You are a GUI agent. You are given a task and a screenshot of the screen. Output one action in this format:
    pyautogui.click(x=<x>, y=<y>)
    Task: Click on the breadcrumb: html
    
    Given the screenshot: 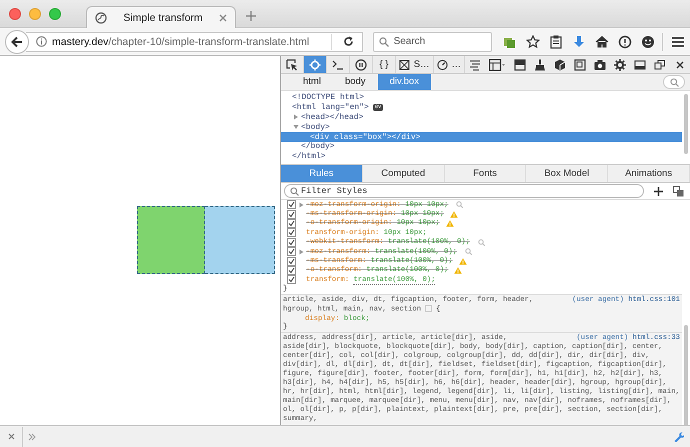 What is the action you would take?
    pyautogui.click(x=312, y=82)
    